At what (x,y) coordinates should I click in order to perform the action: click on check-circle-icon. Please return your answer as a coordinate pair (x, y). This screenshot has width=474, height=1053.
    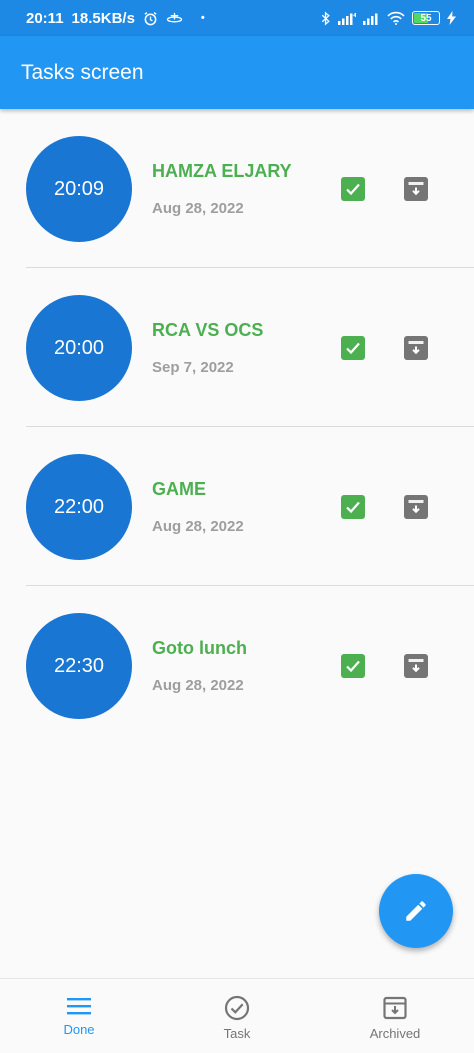
    Looking at the image, I should click on (237, 1008).